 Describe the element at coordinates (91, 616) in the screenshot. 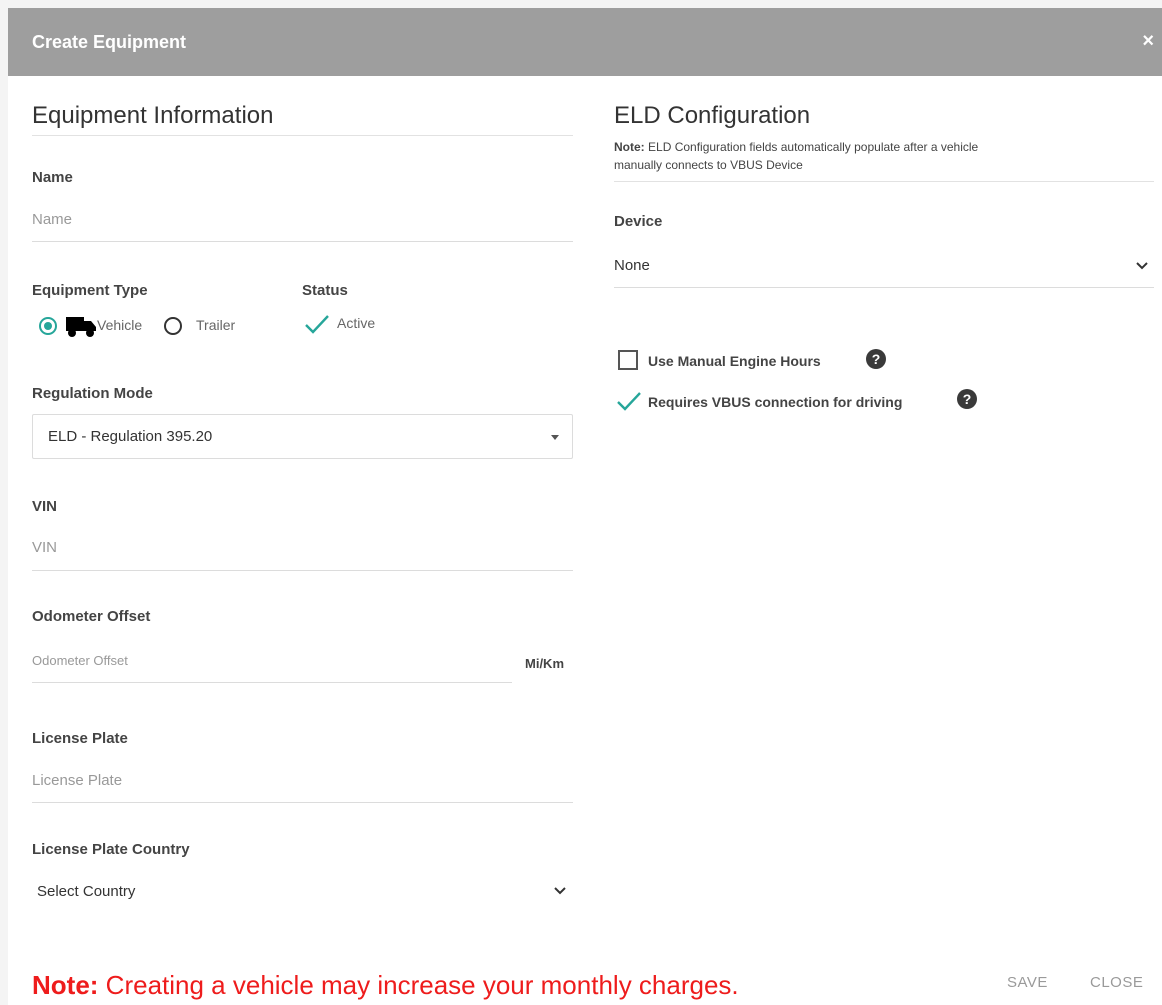

I see `odometer-offset-label: Odometer Offset` at that location.